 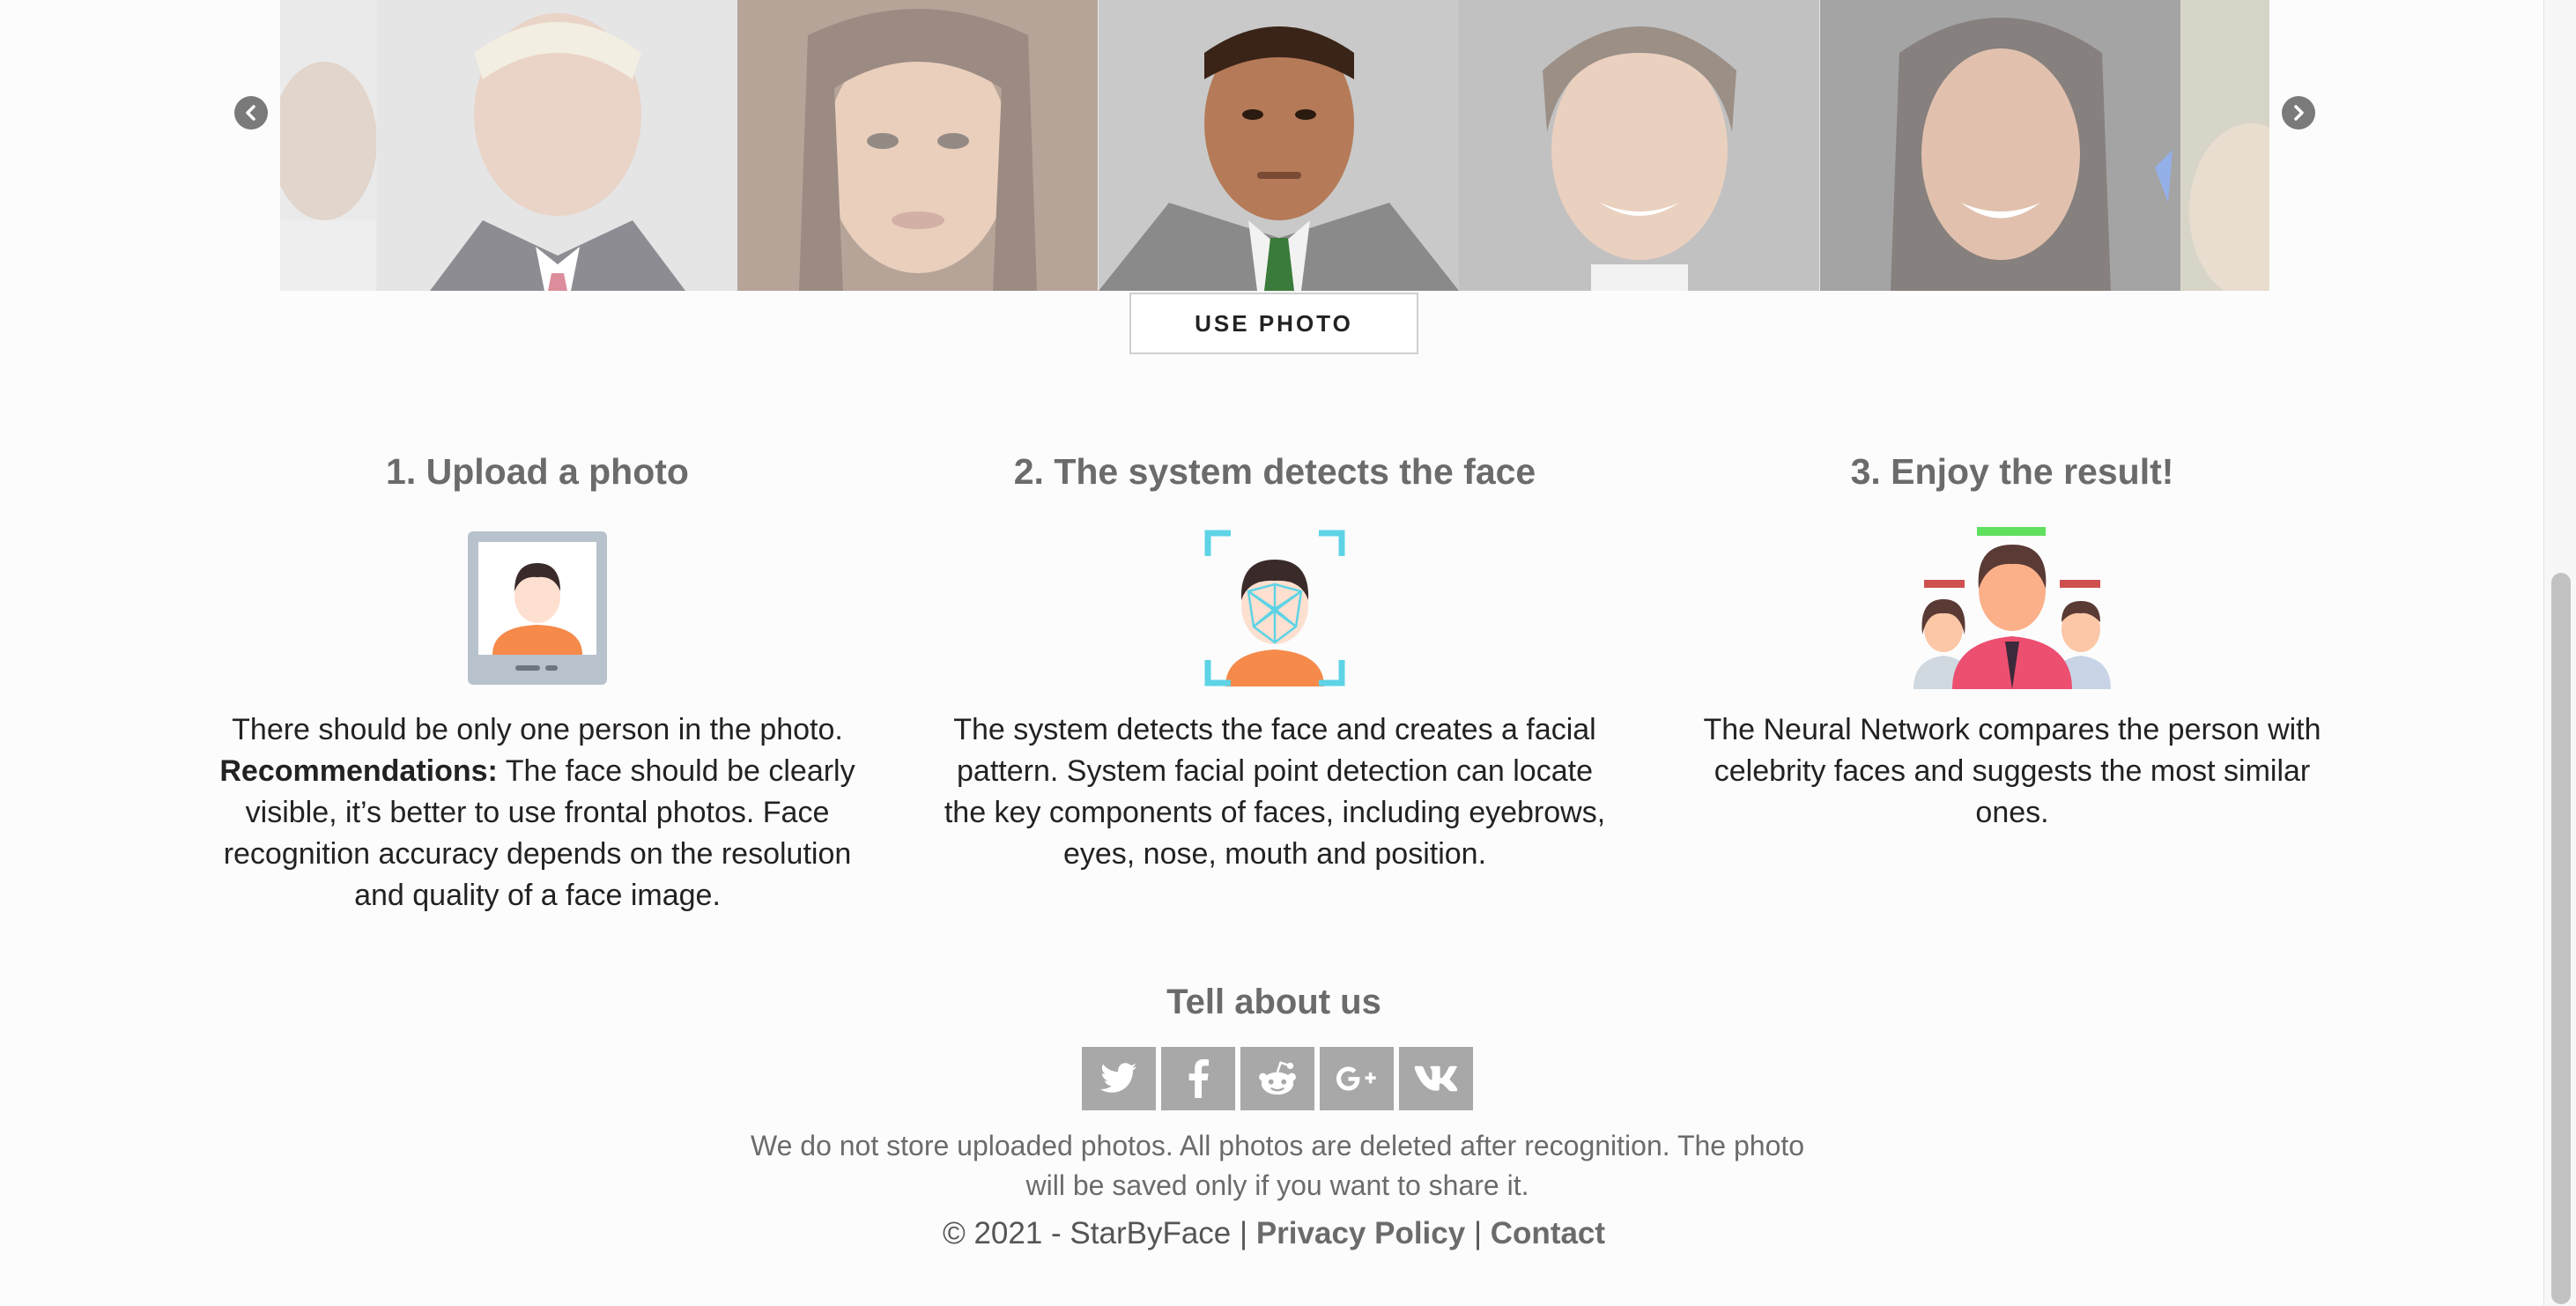 I want to click on vk-icon, so click(x=1436, y=1078).